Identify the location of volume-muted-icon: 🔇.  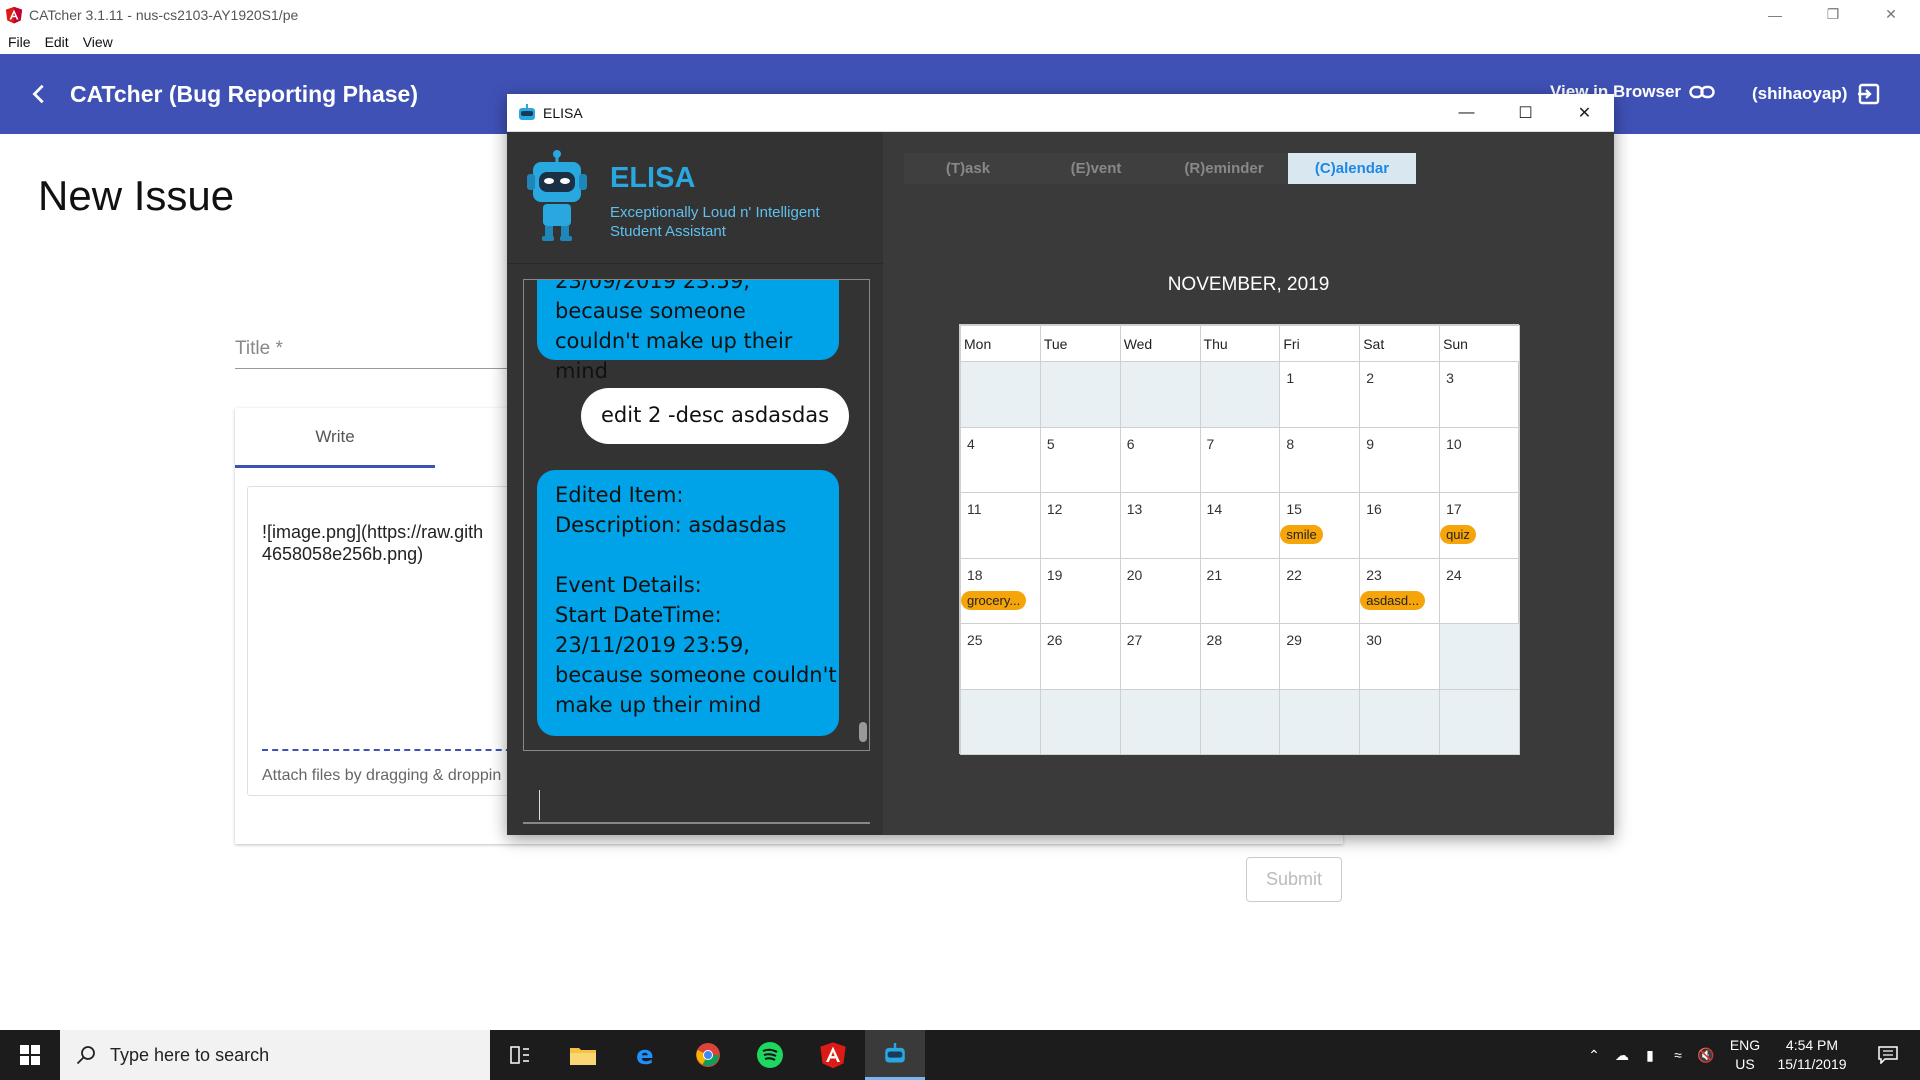
(1706, 1055).